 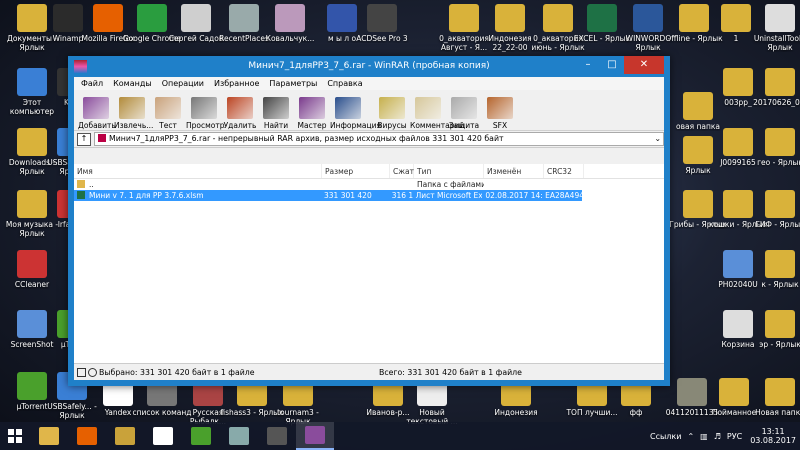 I want to click on column-crc: CRC32, so click(x=564, y=171).